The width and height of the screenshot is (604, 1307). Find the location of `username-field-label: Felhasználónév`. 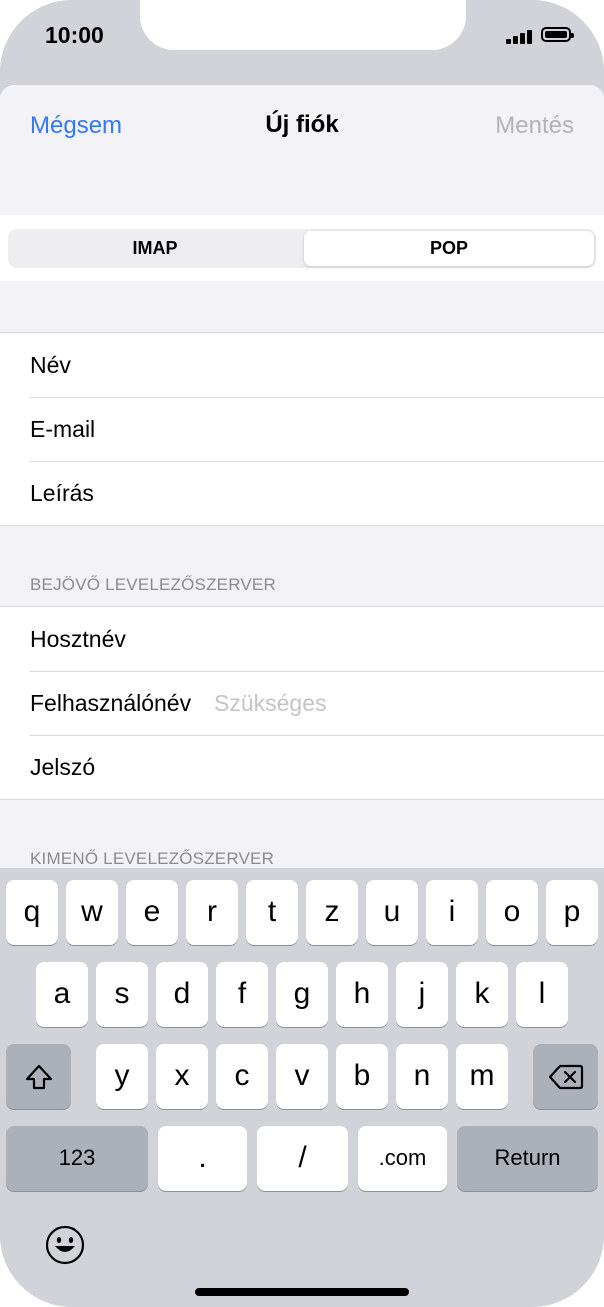

username-field-label: Felhasználónév is located at coordinates (111, 703).